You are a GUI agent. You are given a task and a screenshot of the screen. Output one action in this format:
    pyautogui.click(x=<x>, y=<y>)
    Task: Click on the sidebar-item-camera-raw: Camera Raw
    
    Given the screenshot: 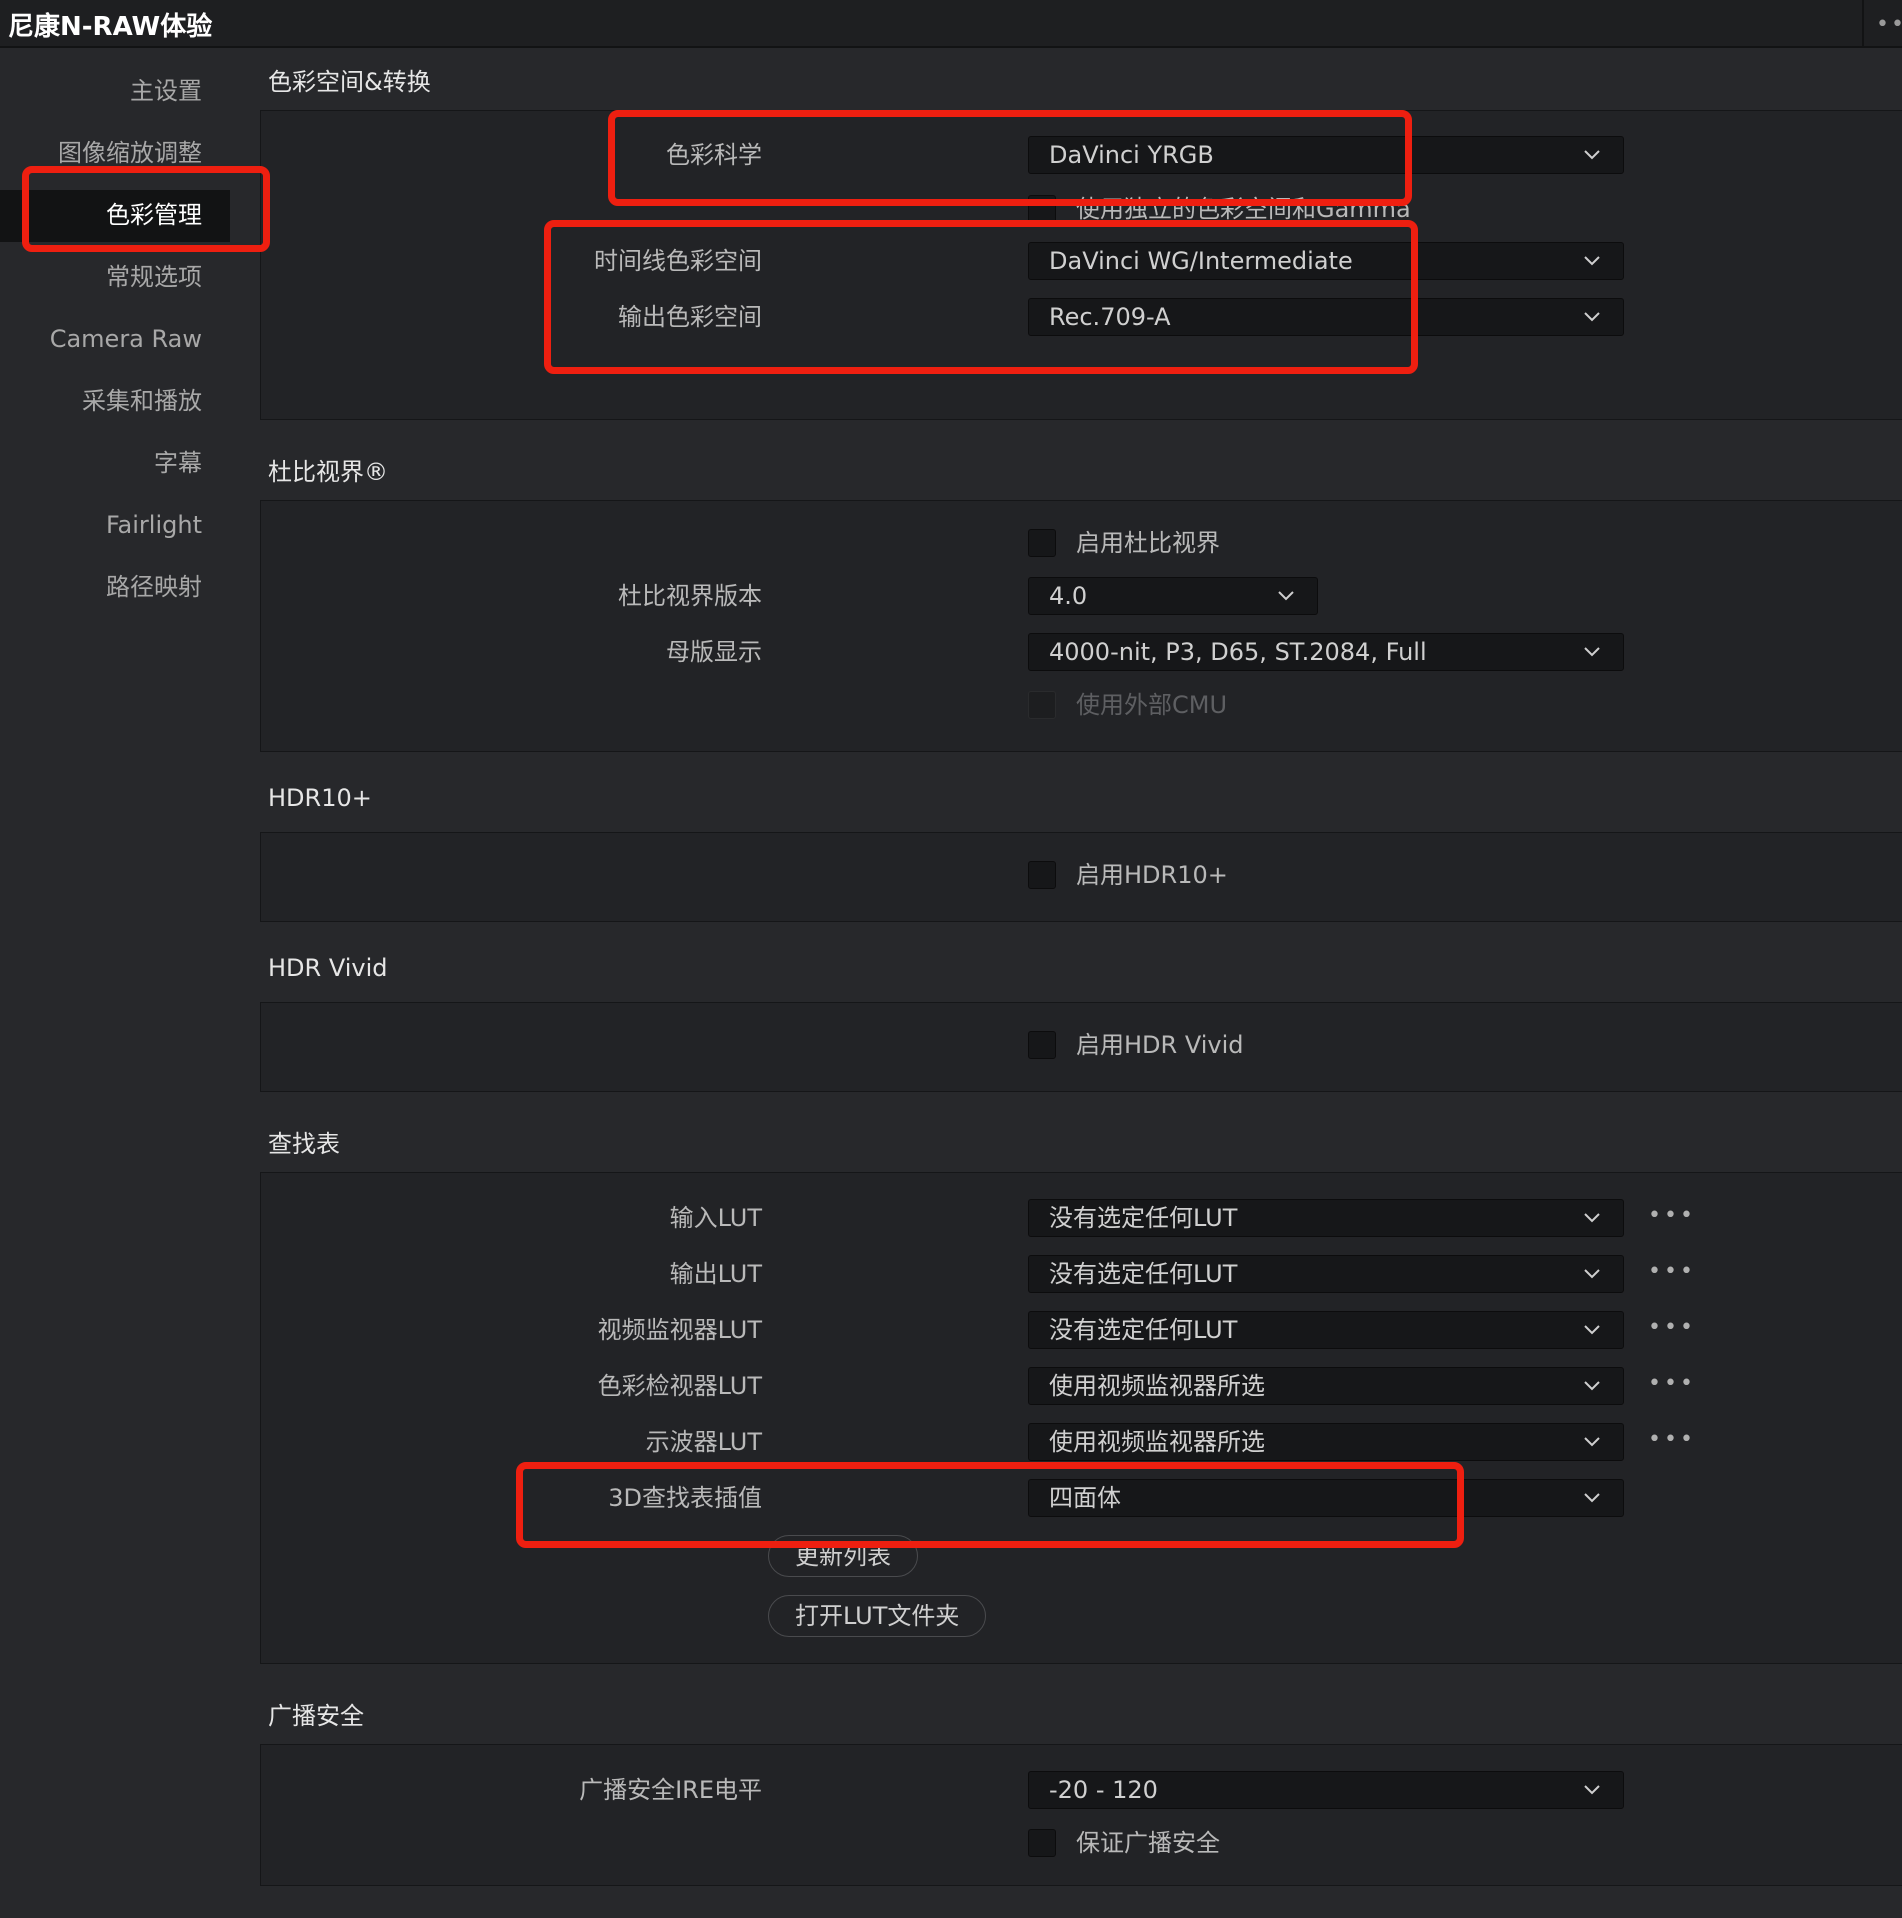 What is the action you would take?
    pyautogui.click(x=120, y=339)
    